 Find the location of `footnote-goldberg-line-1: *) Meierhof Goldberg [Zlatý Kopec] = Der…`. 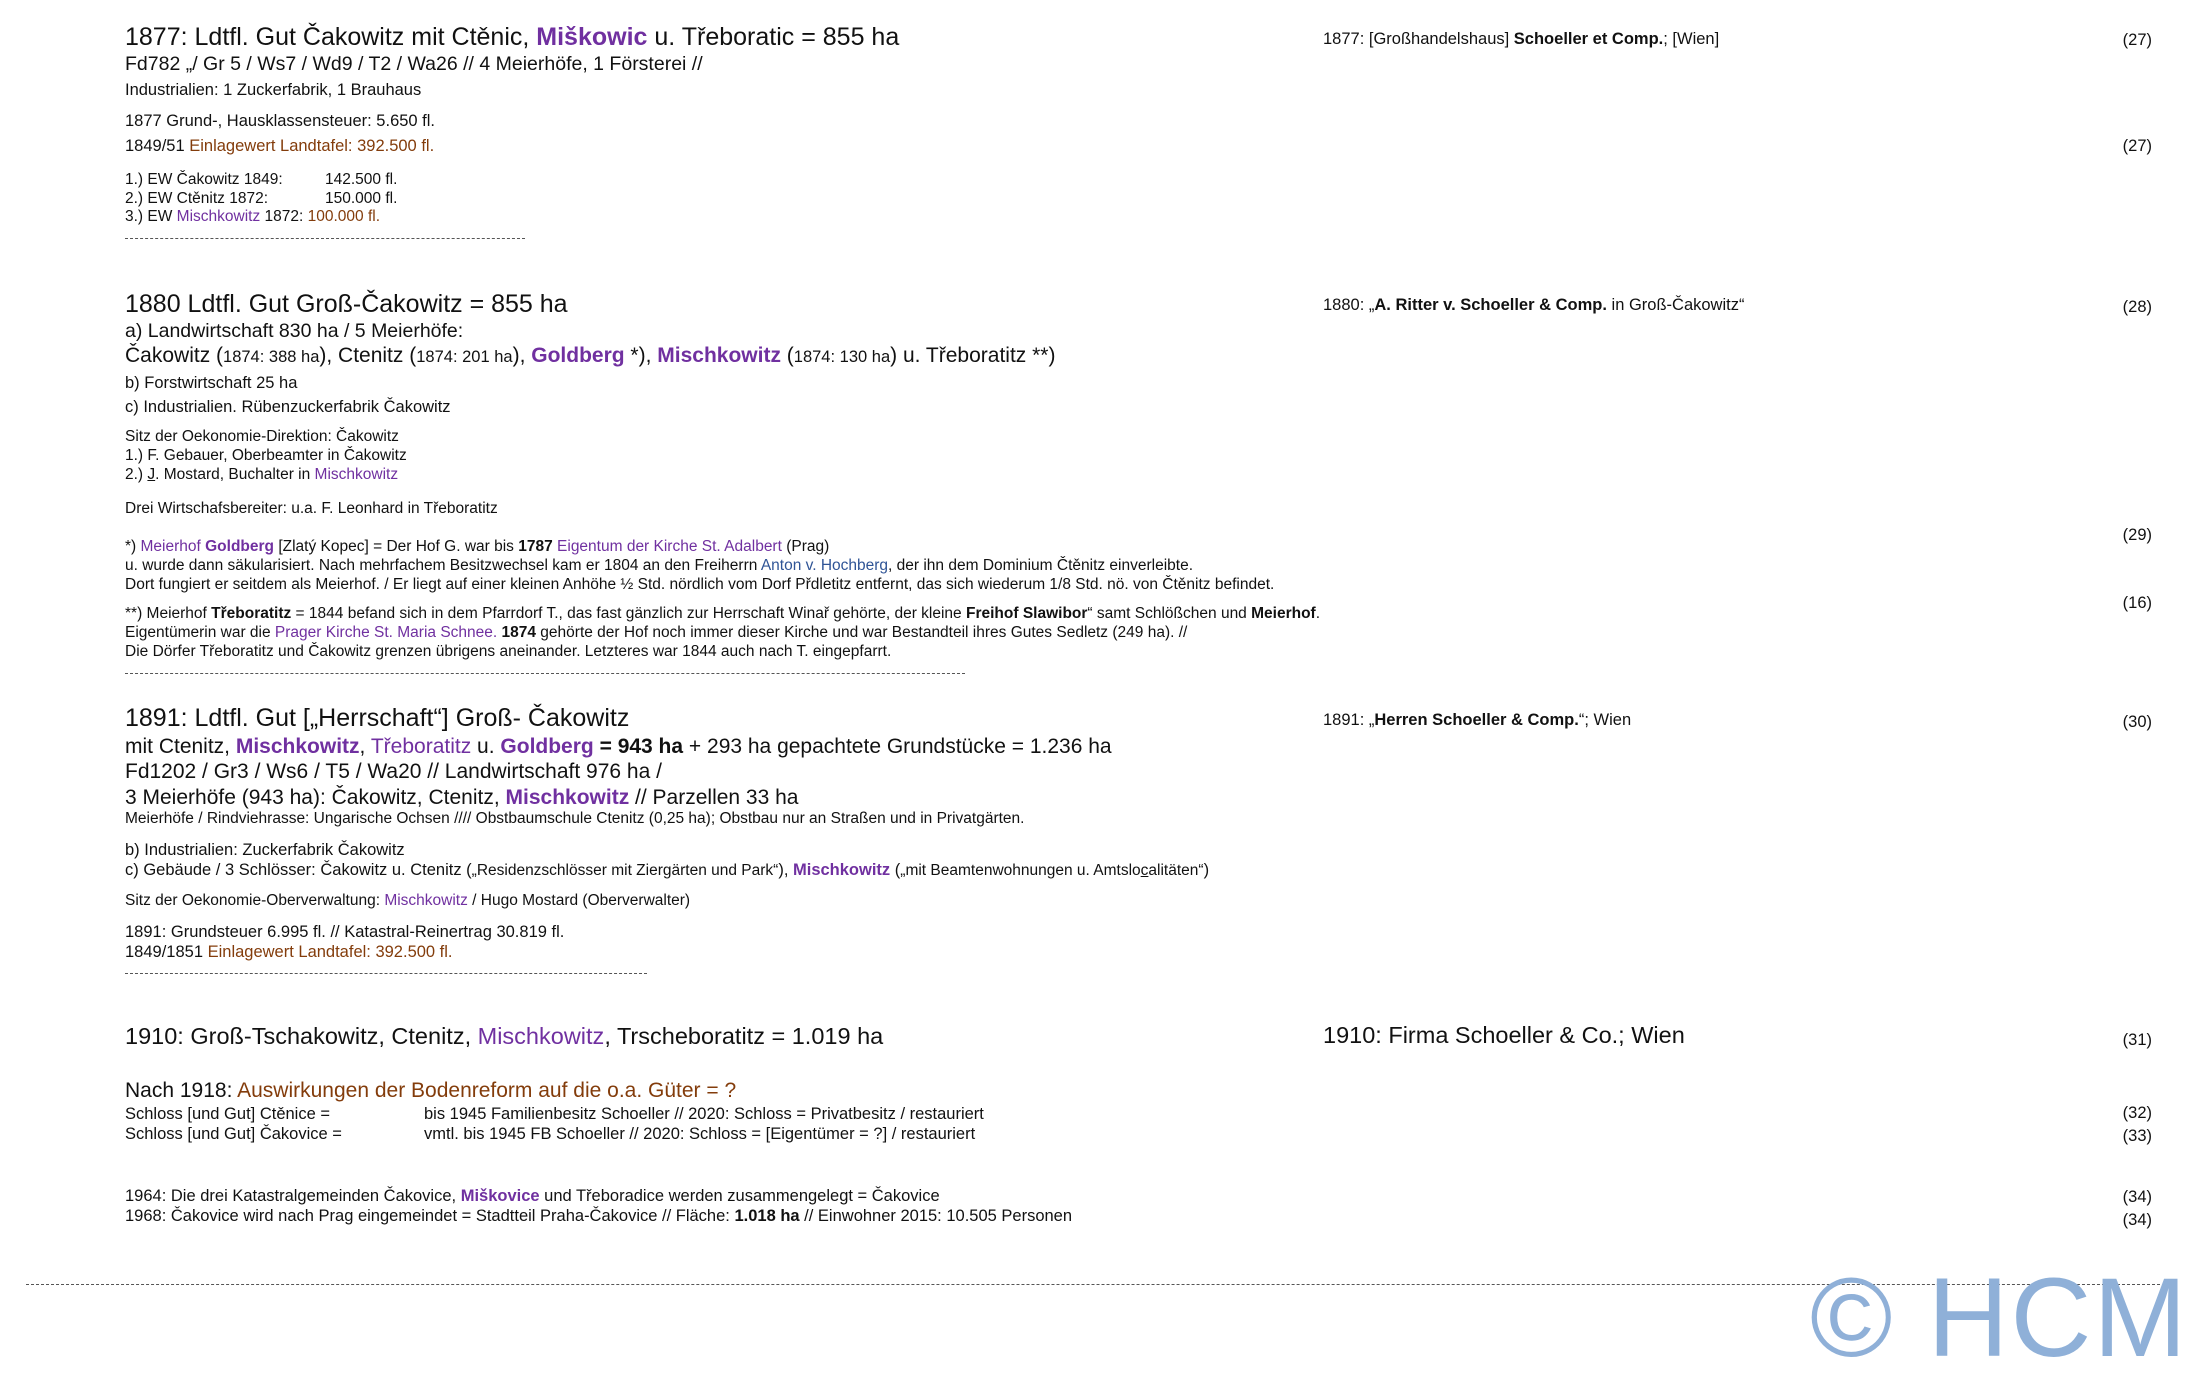

footnote-goldberg-line-1: *) Meierhof Goldberg [Zlatý Kopec] = Der… is located at coordinates (477, 546).